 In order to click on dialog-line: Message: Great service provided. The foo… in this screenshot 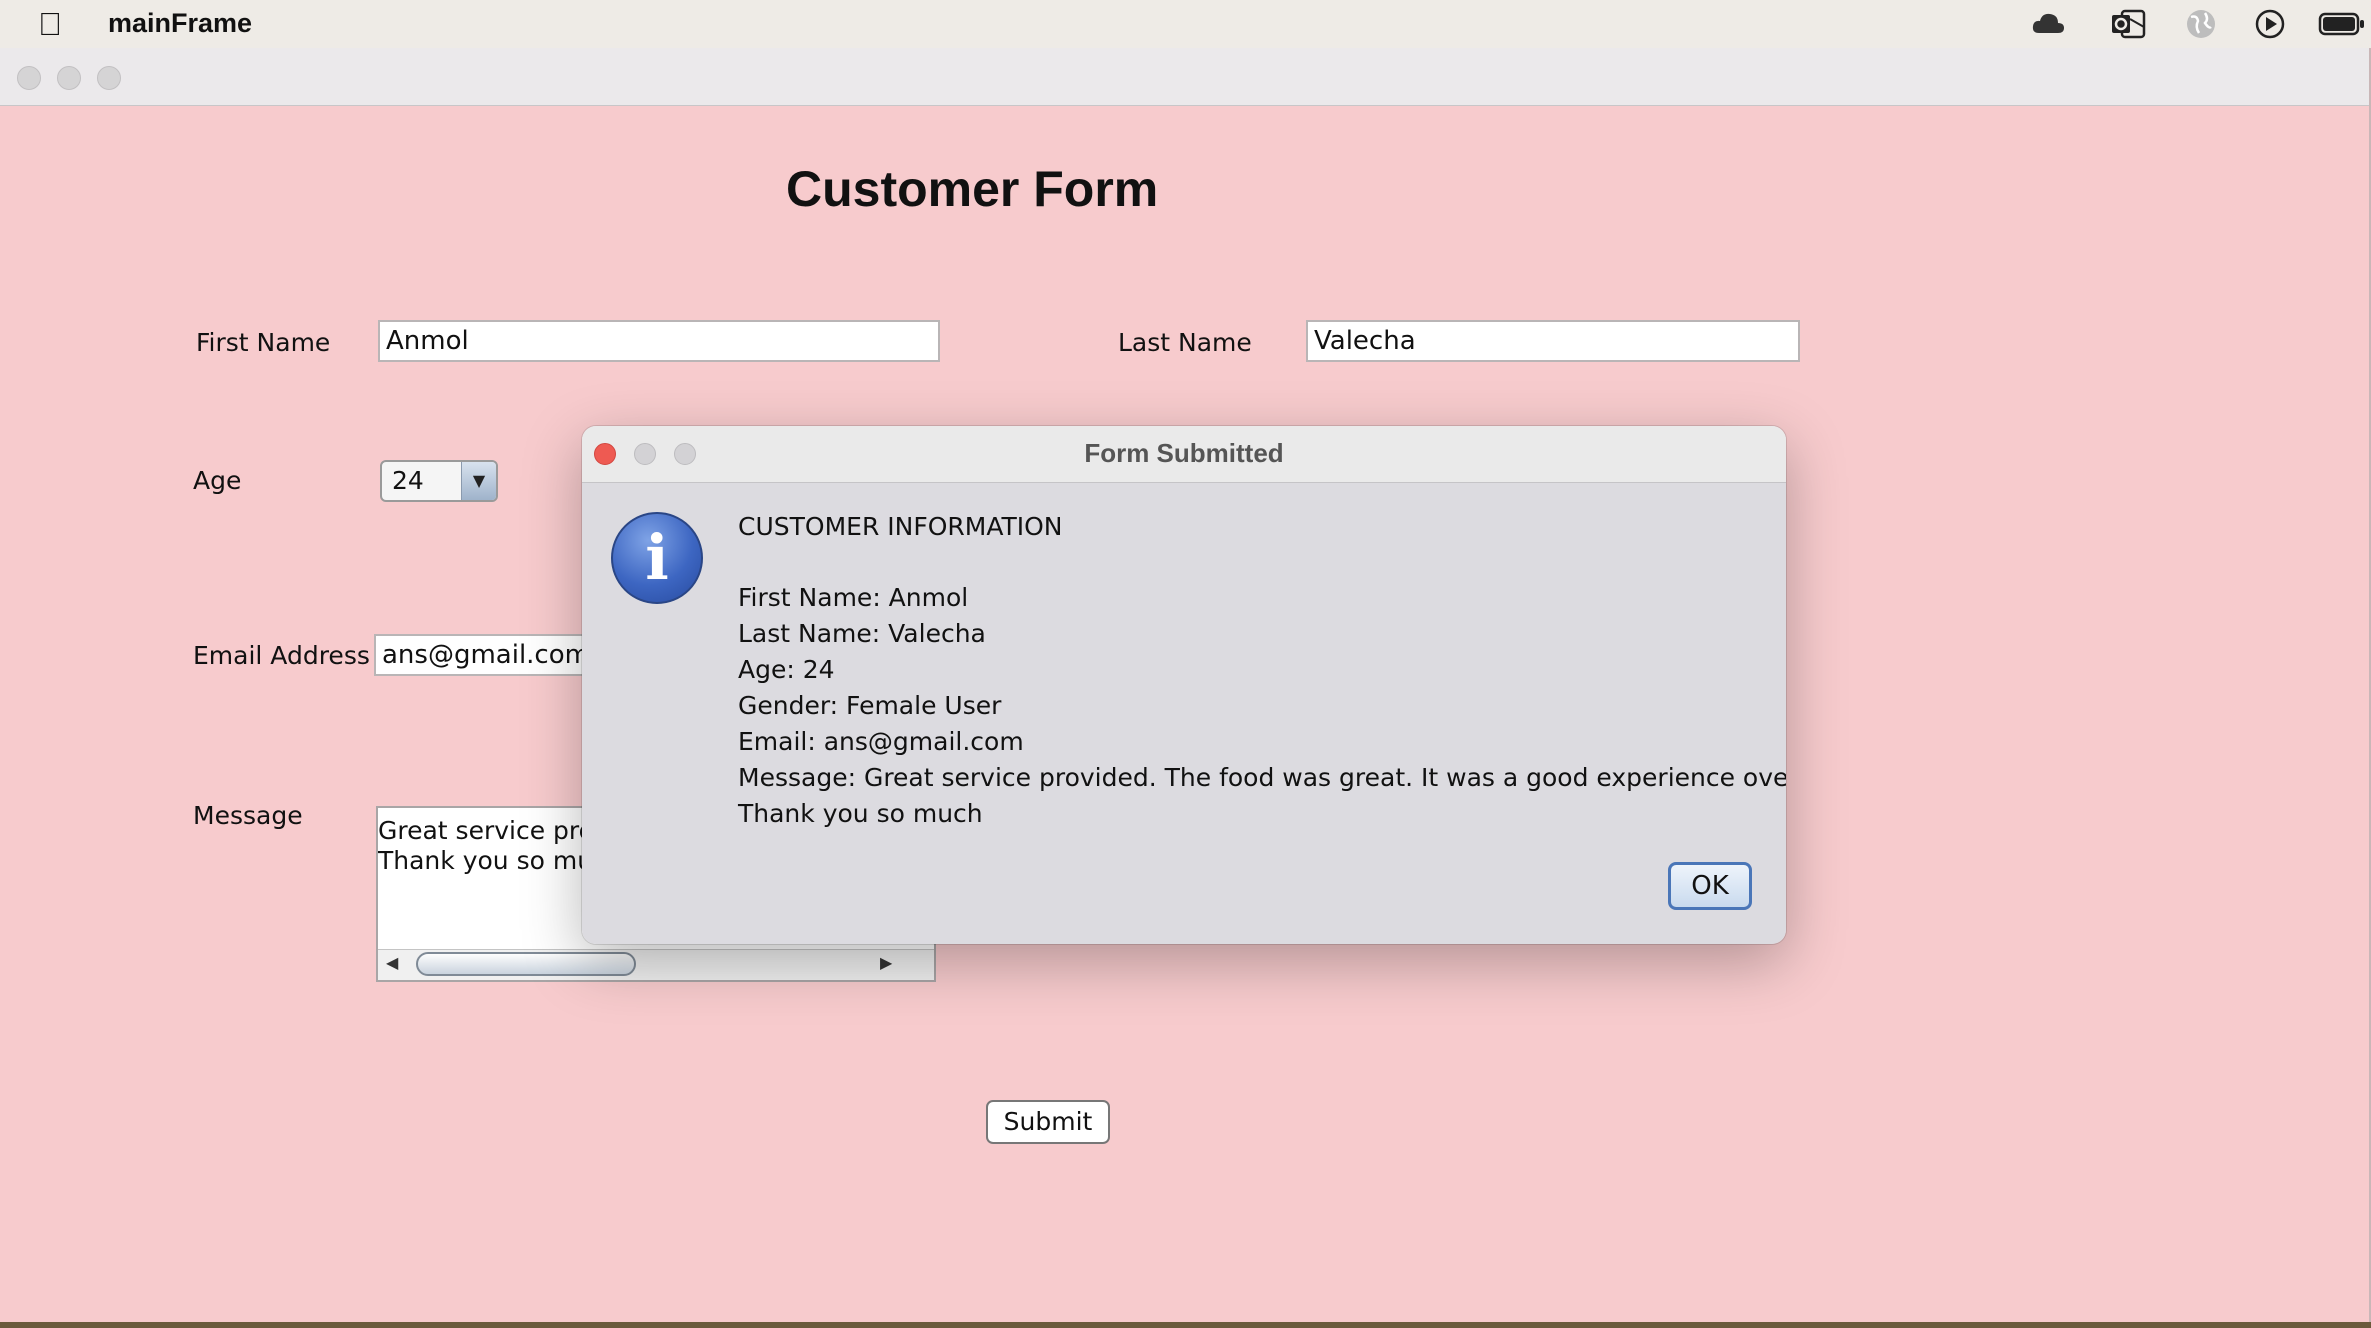, I will do `click(1262, 777)`.